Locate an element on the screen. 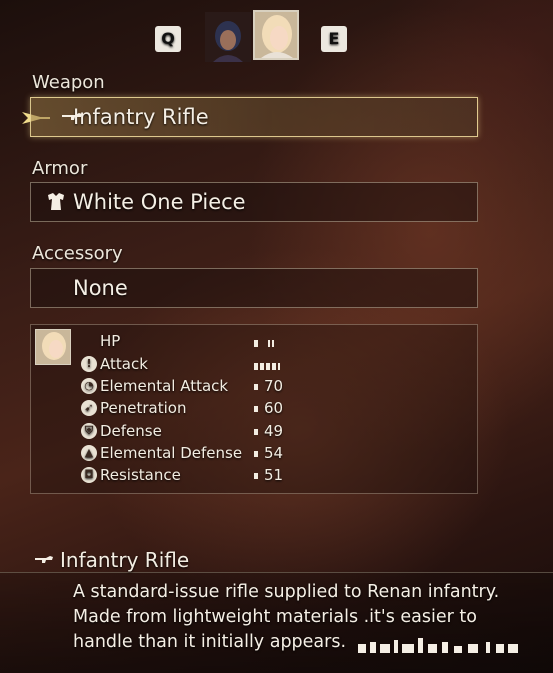  stat-row-resistance: ◘ Resistance 51 is located at coordinates (201, 475).